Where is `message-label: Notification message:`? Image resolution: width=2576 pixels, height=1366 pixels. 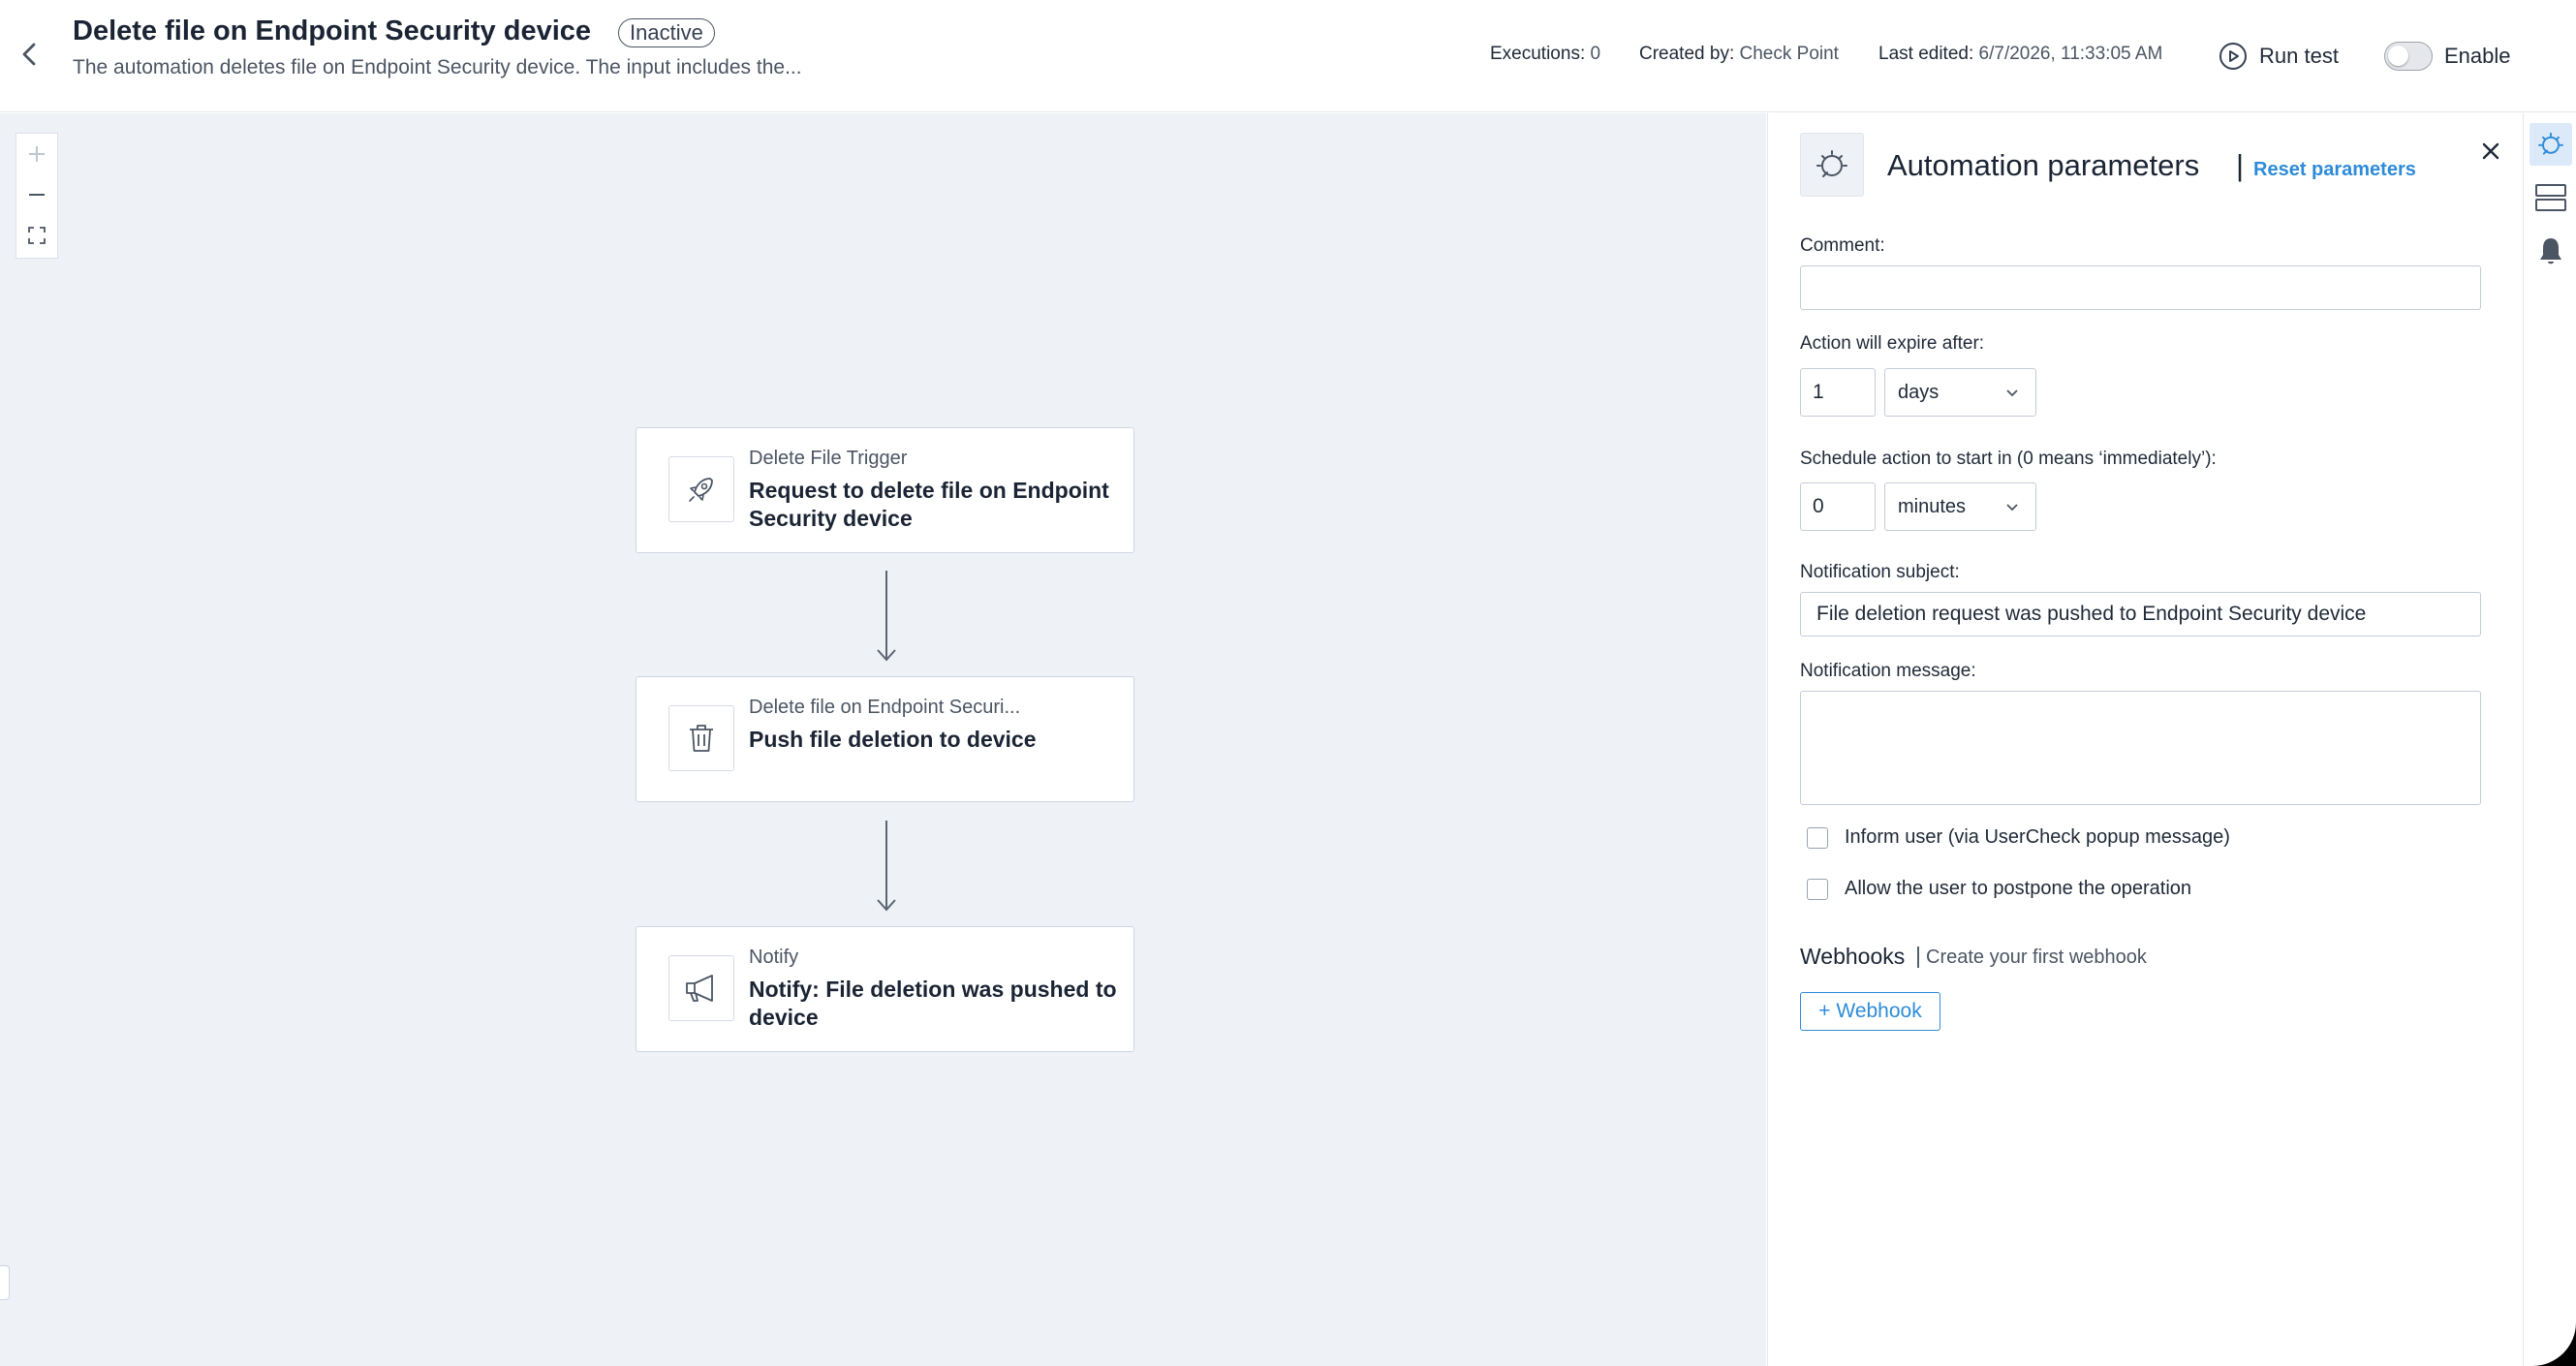
message-label: Notification message: is located at coordinates (1888, 671).